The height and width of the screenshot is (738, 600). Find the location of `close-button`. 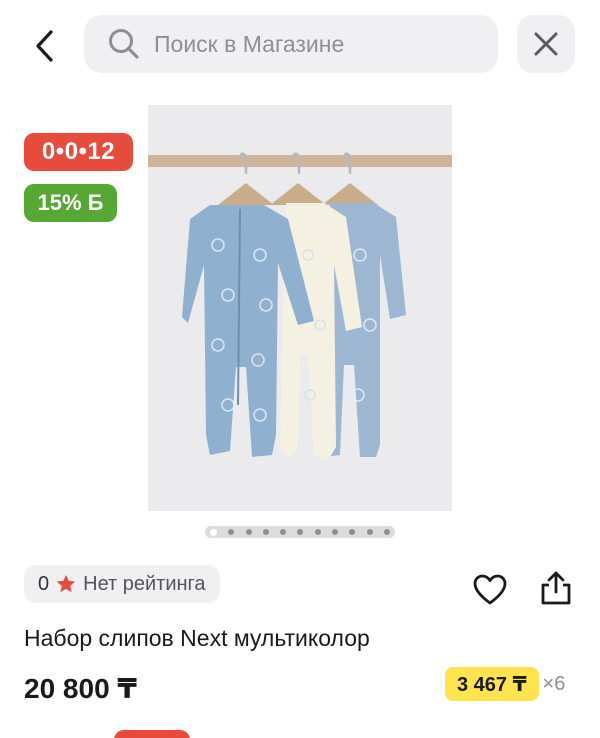

close-button is located at coordinates (546, 44).